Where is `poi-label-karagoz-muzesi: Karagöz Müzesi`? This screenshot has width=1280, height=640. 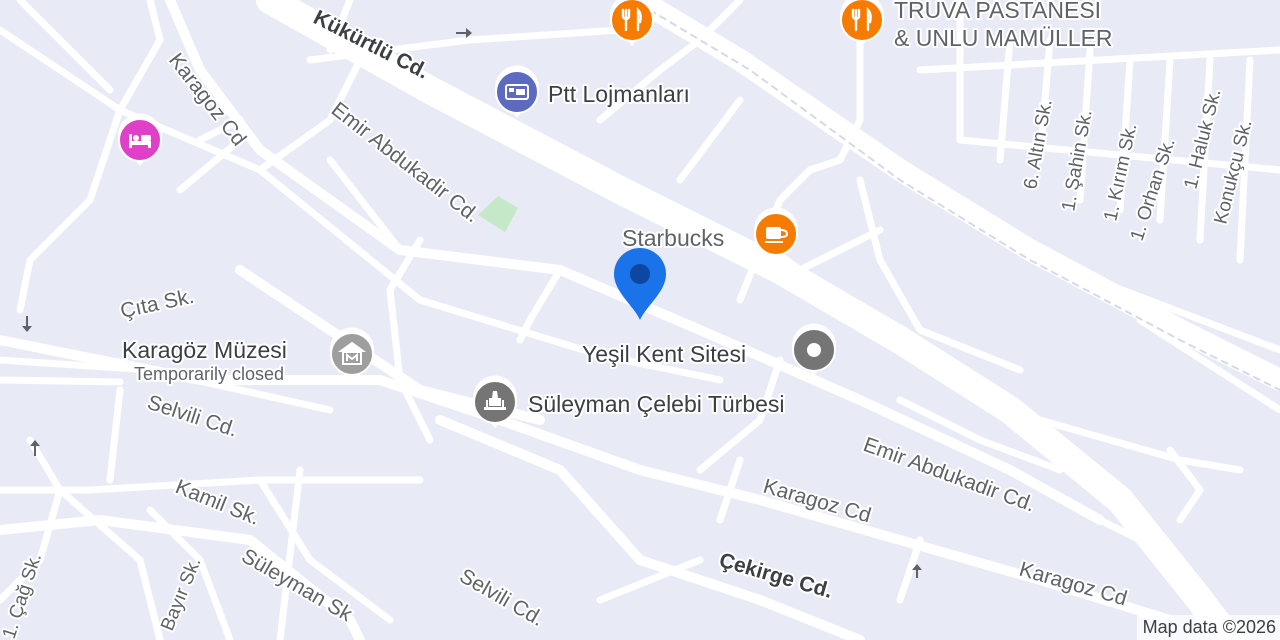 poi-label-karagoz-muzesi: Karagöz Müzesi is located at coordinates (204, 350).